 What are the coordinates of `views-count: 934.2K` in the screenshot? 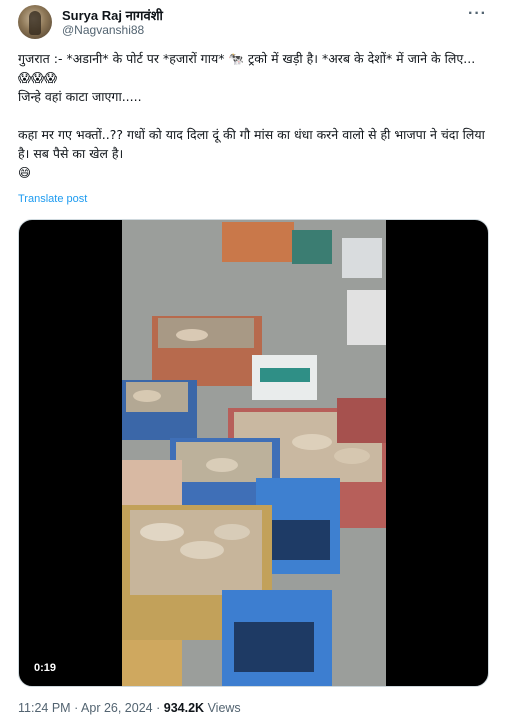 It's located at (184, 708).